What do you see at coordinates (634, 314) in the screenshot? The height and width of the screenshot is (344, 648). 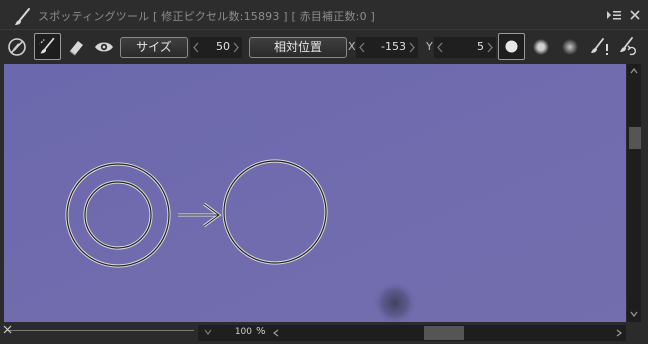 I see `scroll-down-icon` at bounding box center [634, 314].